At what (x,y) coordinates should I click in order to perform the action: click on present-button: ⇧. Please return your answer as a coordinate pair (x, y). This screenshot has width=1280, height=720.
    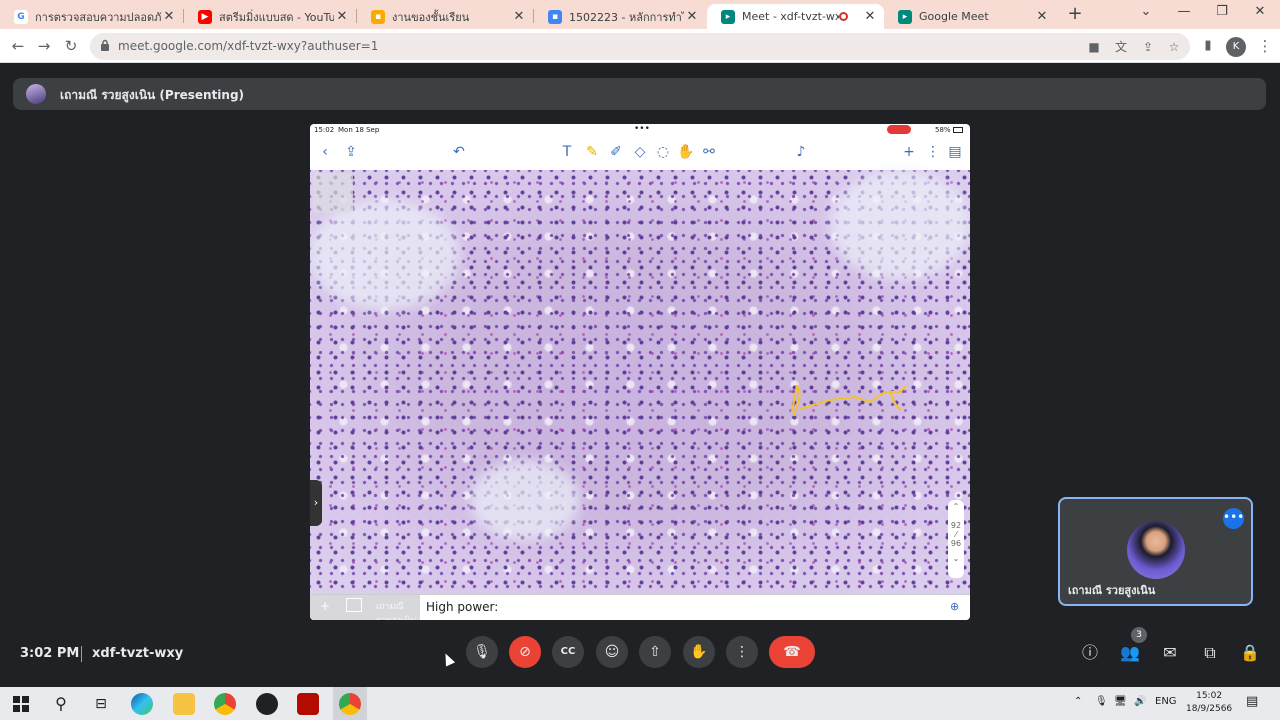
    Looking at the image, I should click on (655, 652).